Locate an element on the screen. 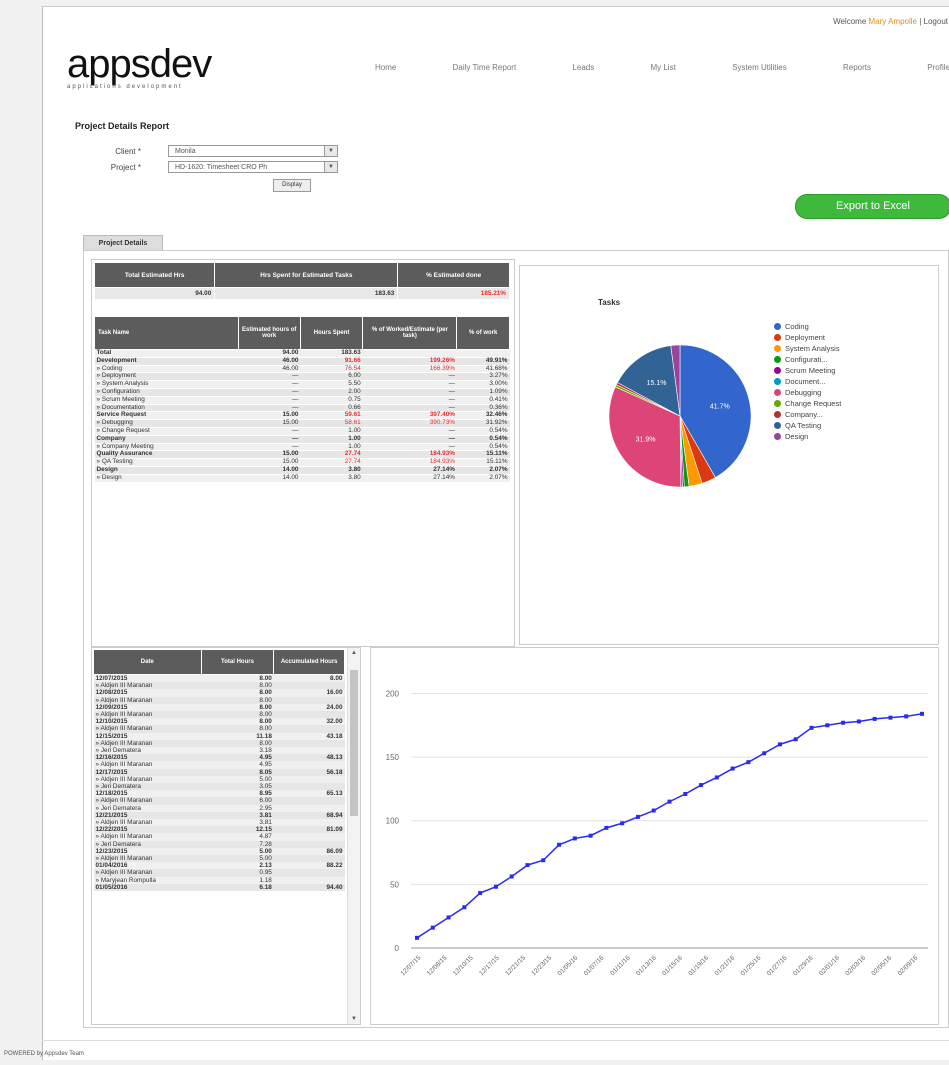  table-row: 12/22/2015 12.15 81.09 is located at coordinates (219, 830).